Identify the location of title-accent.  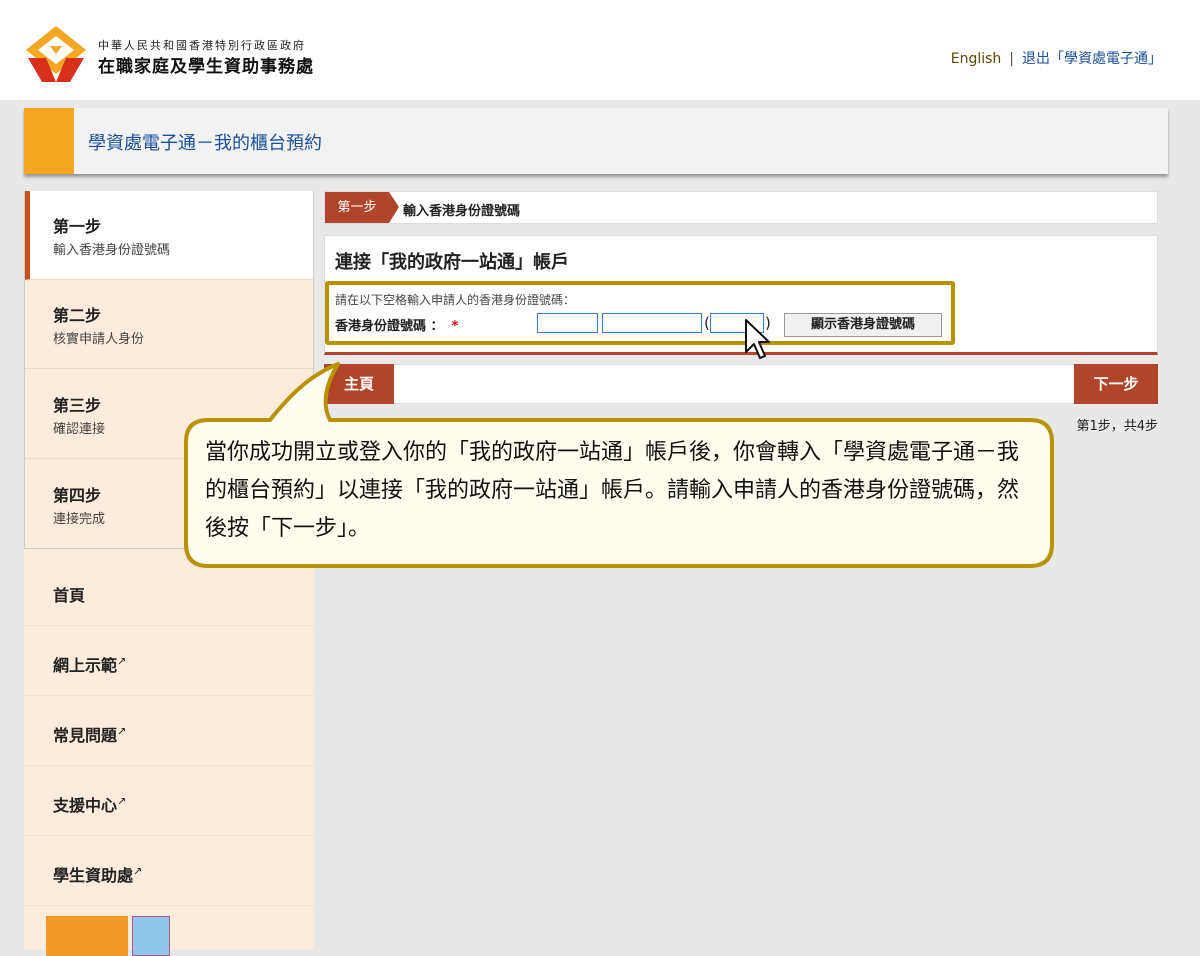
(49, 141).